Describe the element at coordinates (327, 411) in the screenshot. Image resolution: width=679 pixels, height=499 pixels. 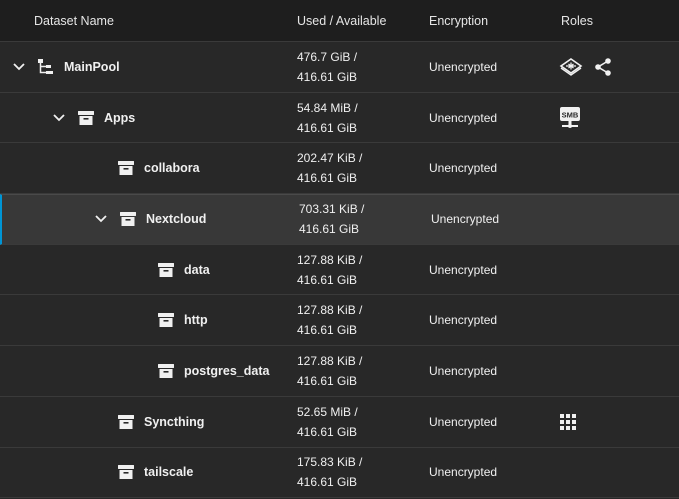
I see `used-value: 52.65 MiB /` at that location.